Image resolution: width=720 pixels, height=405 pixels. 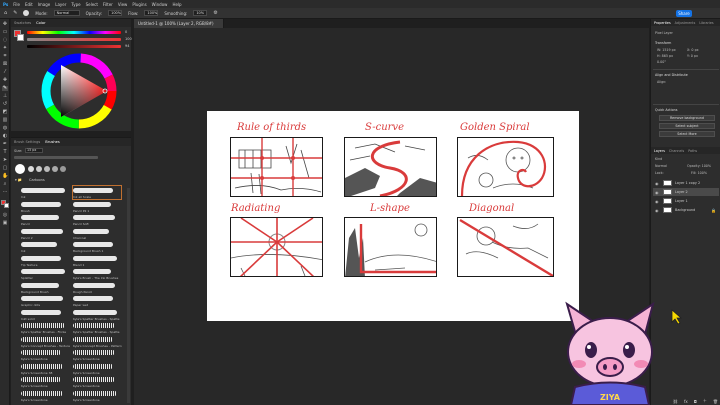 I want to click on transform-x: X: 0 px, so click(x=693, y=50).